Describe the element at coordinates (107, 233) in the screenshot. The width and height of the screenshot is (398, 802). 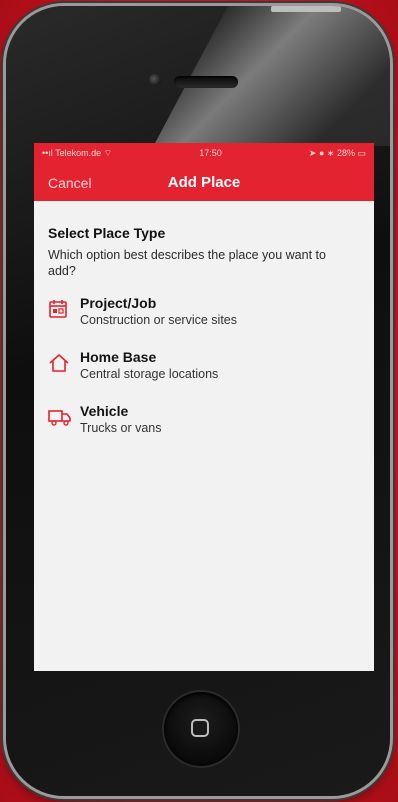
I see `section-title: Select Place Type` at that location.